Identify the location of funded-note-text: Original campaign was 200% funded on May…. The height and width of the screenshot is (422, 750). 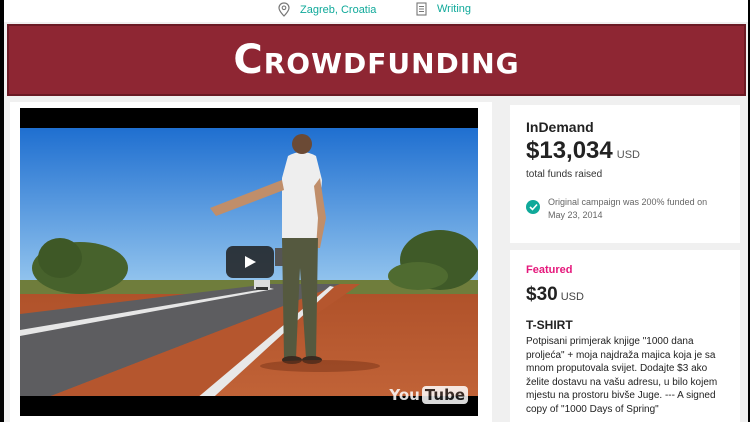
(628, 208).